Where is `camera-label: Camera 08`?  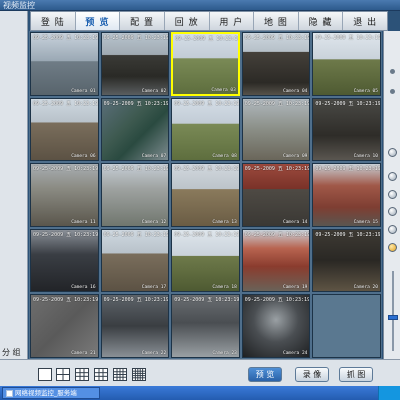
camera-label: Camera 08 is located at coordinates (224, 157).